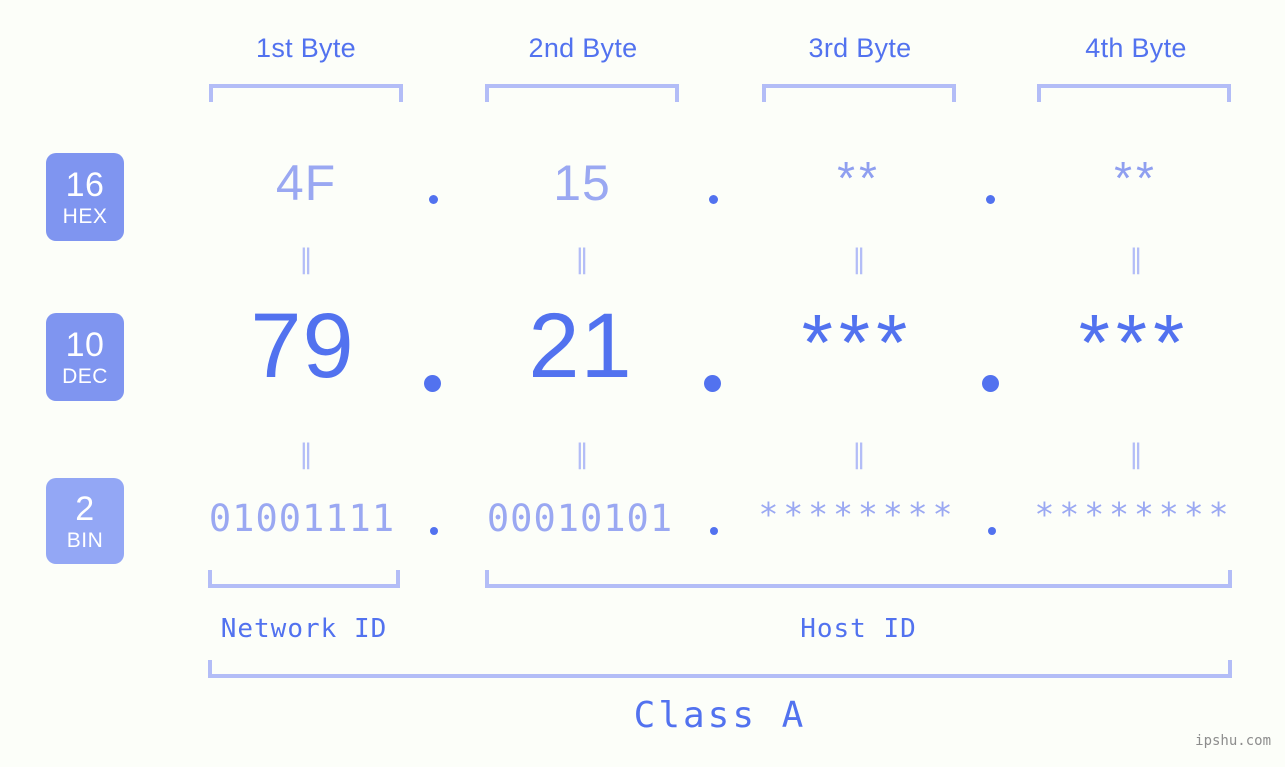 The height and width of the screenshot is (767, 1285). Describe the element at coordinates (306, 93) in the screenshot. I see `byte-bracket-1-icon` at that location.